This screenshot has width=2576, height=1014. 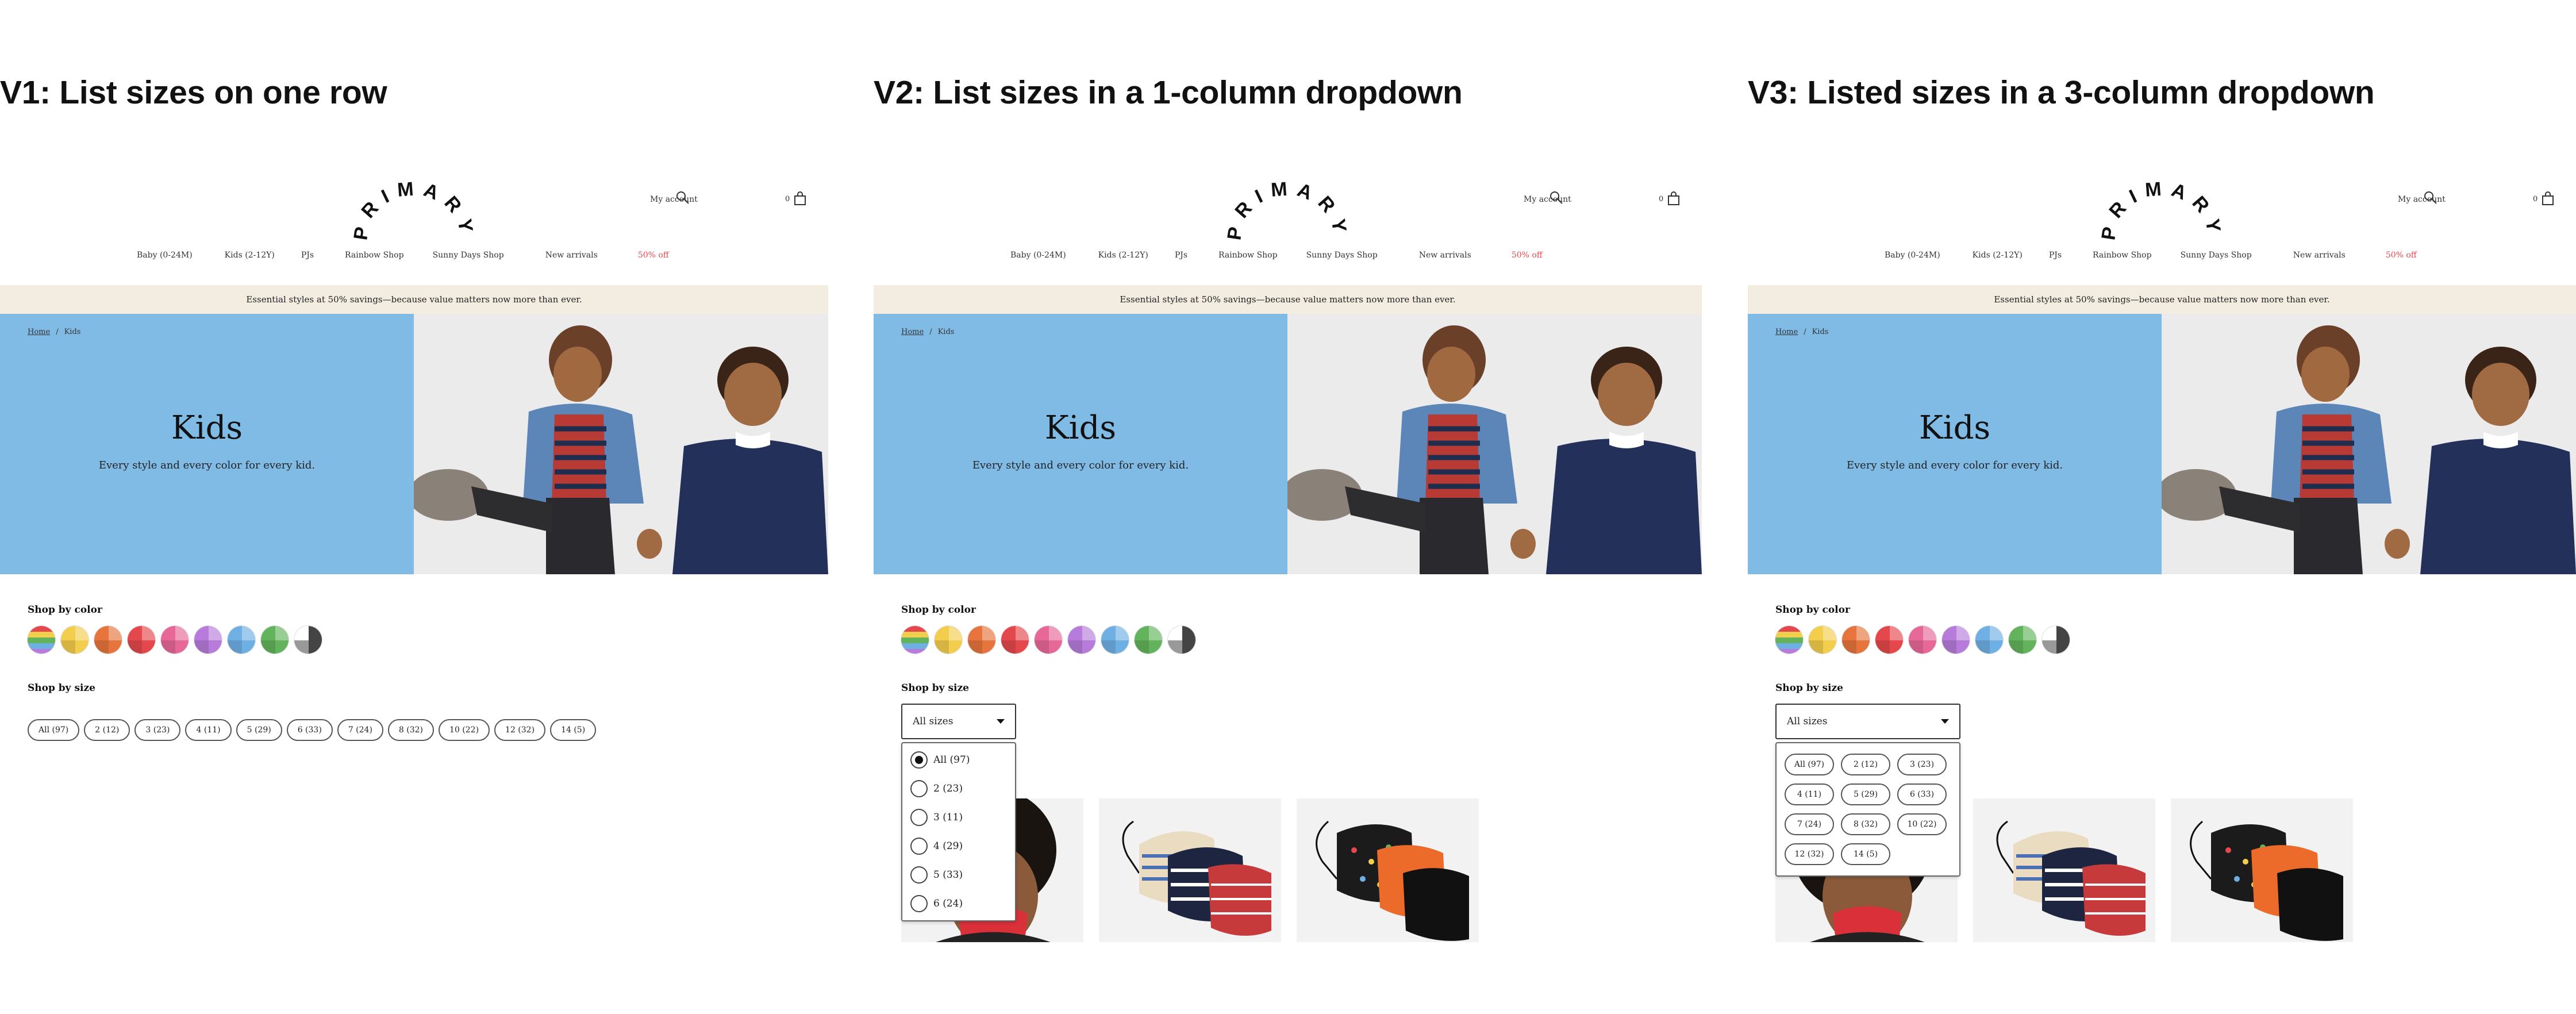 I want to click on size-option: 2 (23), so click(x=958, y=788).